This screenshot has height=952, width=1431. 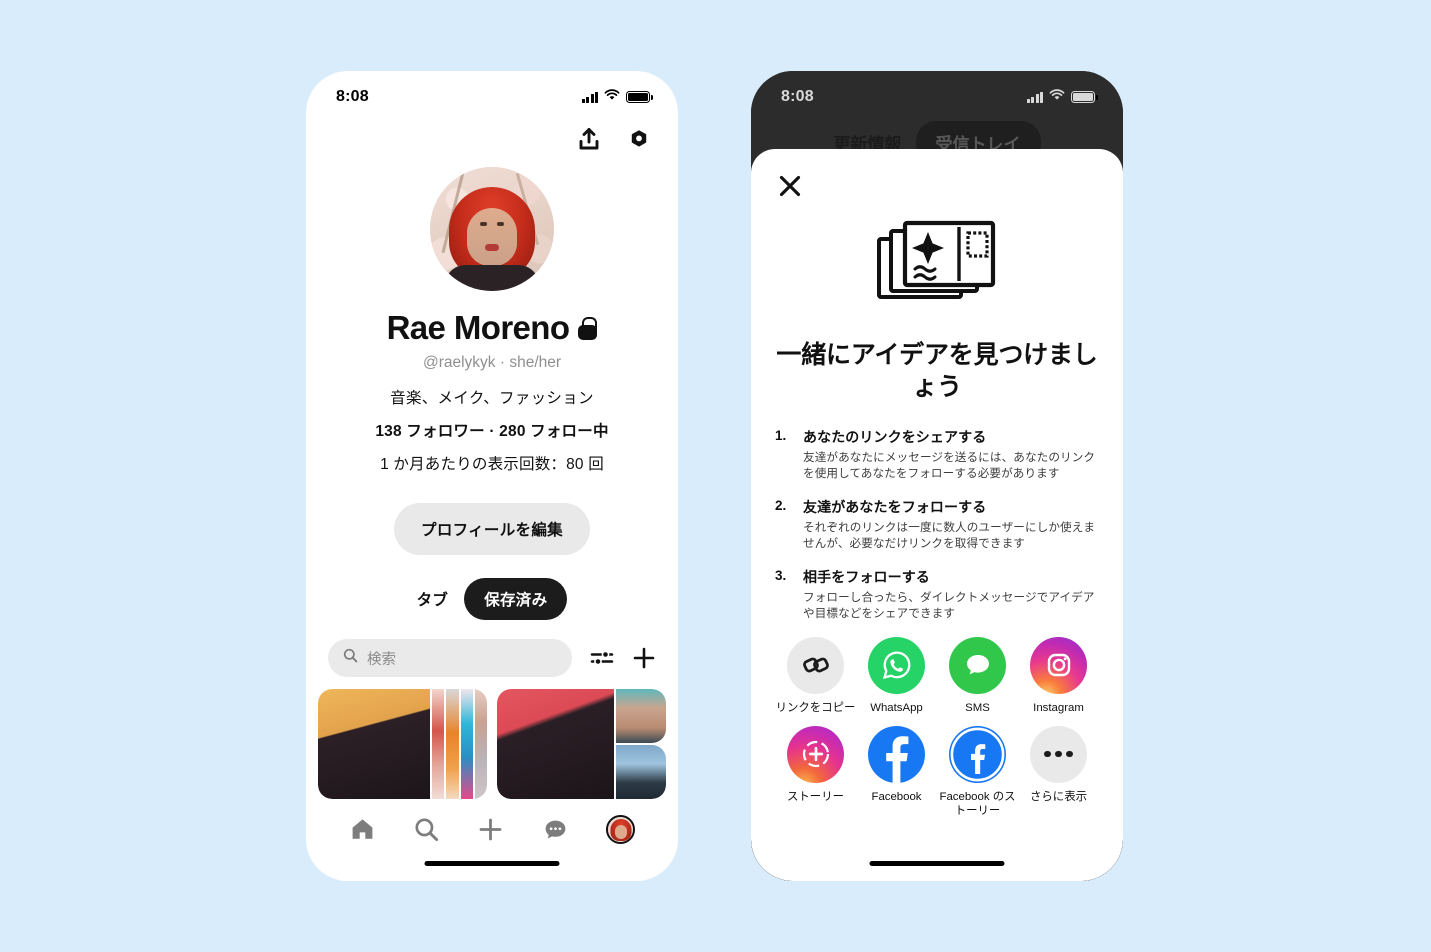 I want to click on search-row: 検索, so click(x=492, y=658).